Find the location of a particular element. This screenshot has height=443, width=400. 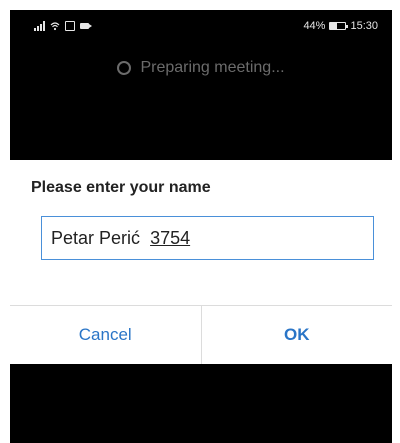

wifi-icon is located at coordinates (55, 26).